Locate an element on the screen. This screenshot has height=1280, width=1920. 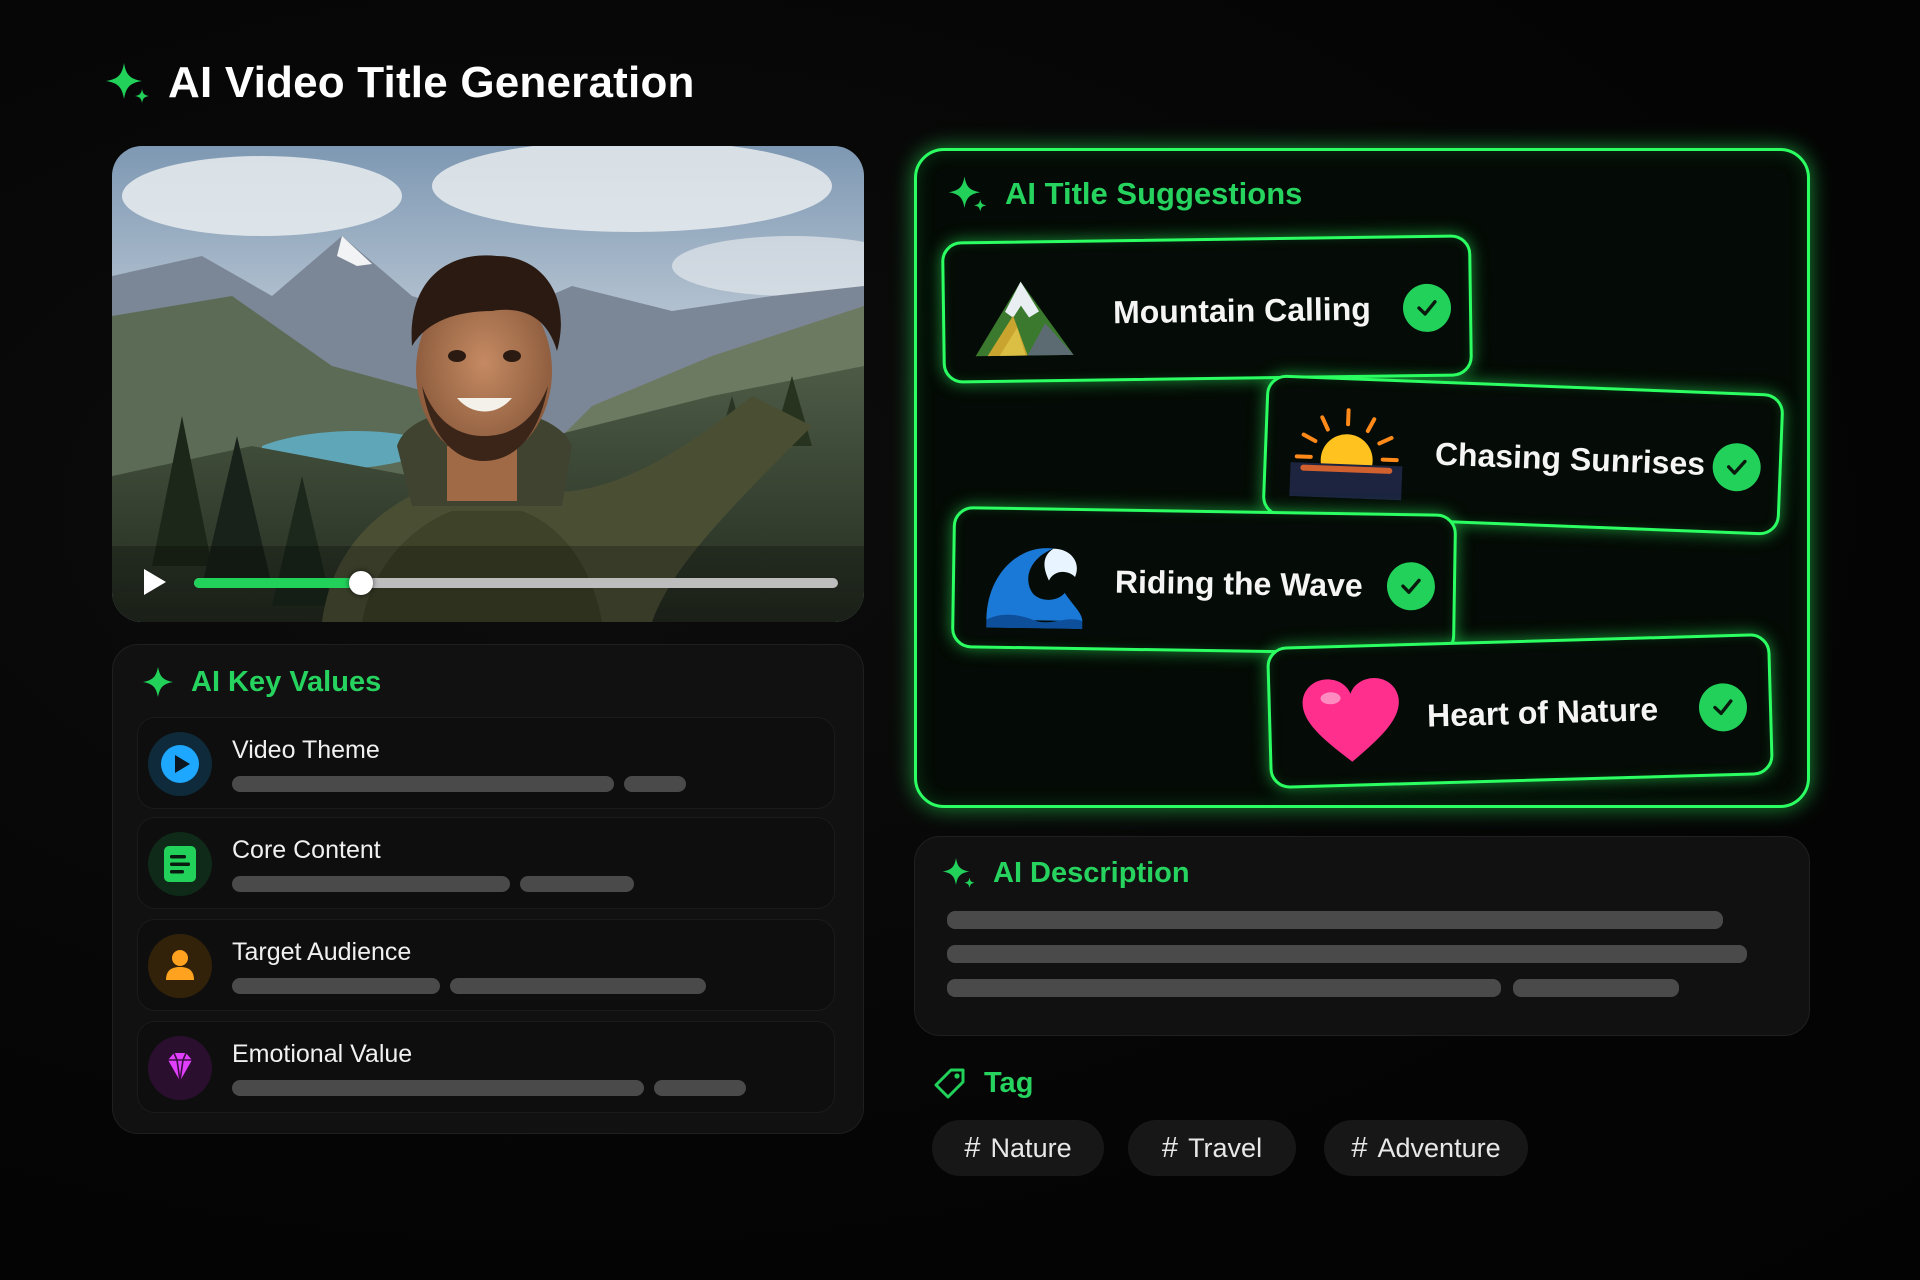
video-player is located at coordinates (488, 384).